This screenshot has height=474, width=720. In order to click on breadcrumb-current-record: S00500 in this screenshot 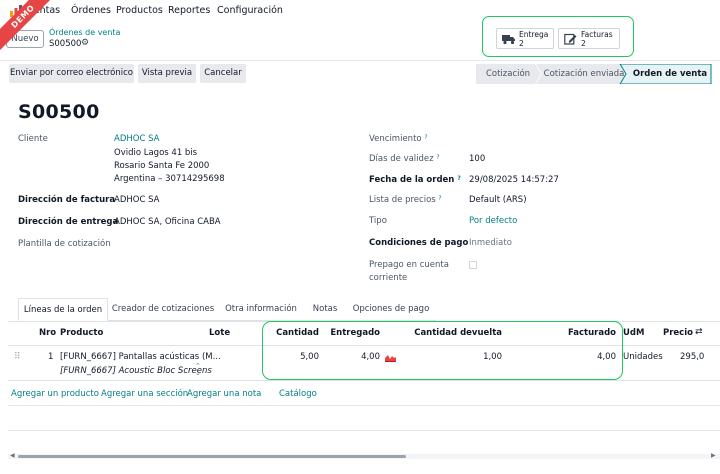, I will do `click(65, 44)`.